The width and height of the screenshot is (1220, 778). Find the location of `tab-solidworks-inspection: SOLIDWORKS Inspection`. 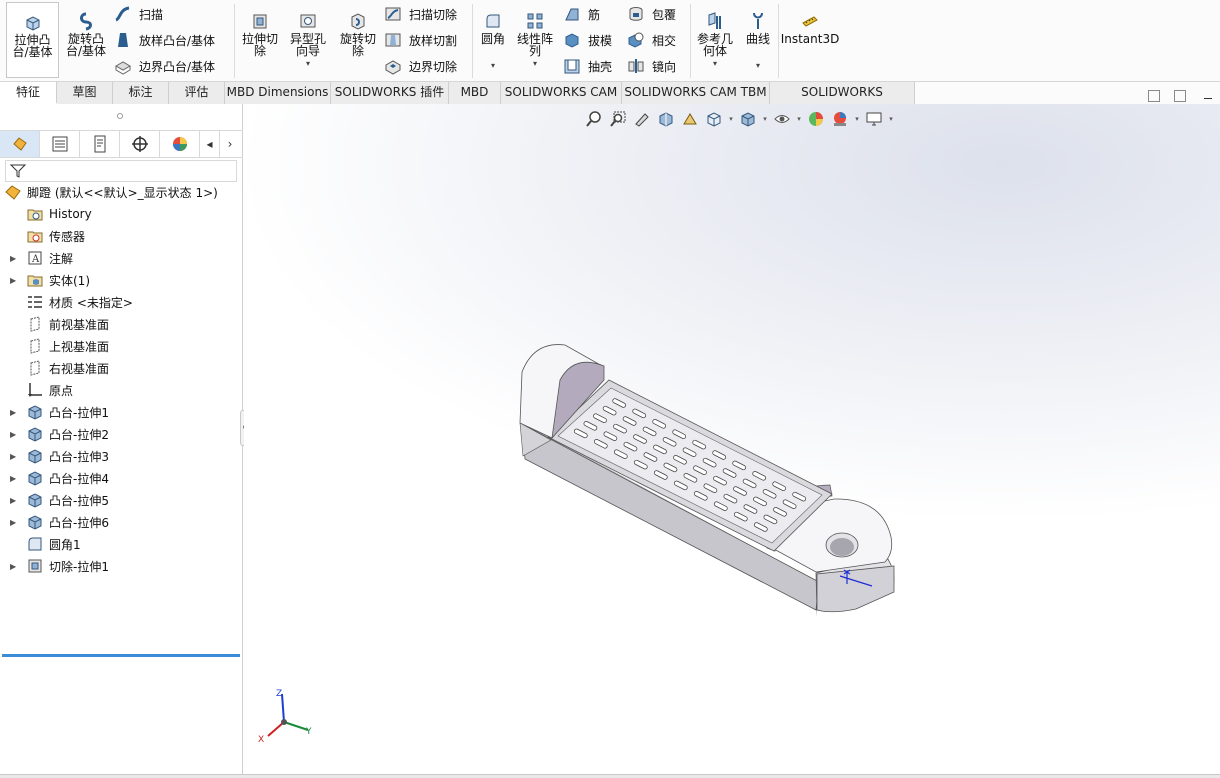

tab-solidworks-inspection: SOLIDWORKS Inspection is located at coordinates (842, 101).